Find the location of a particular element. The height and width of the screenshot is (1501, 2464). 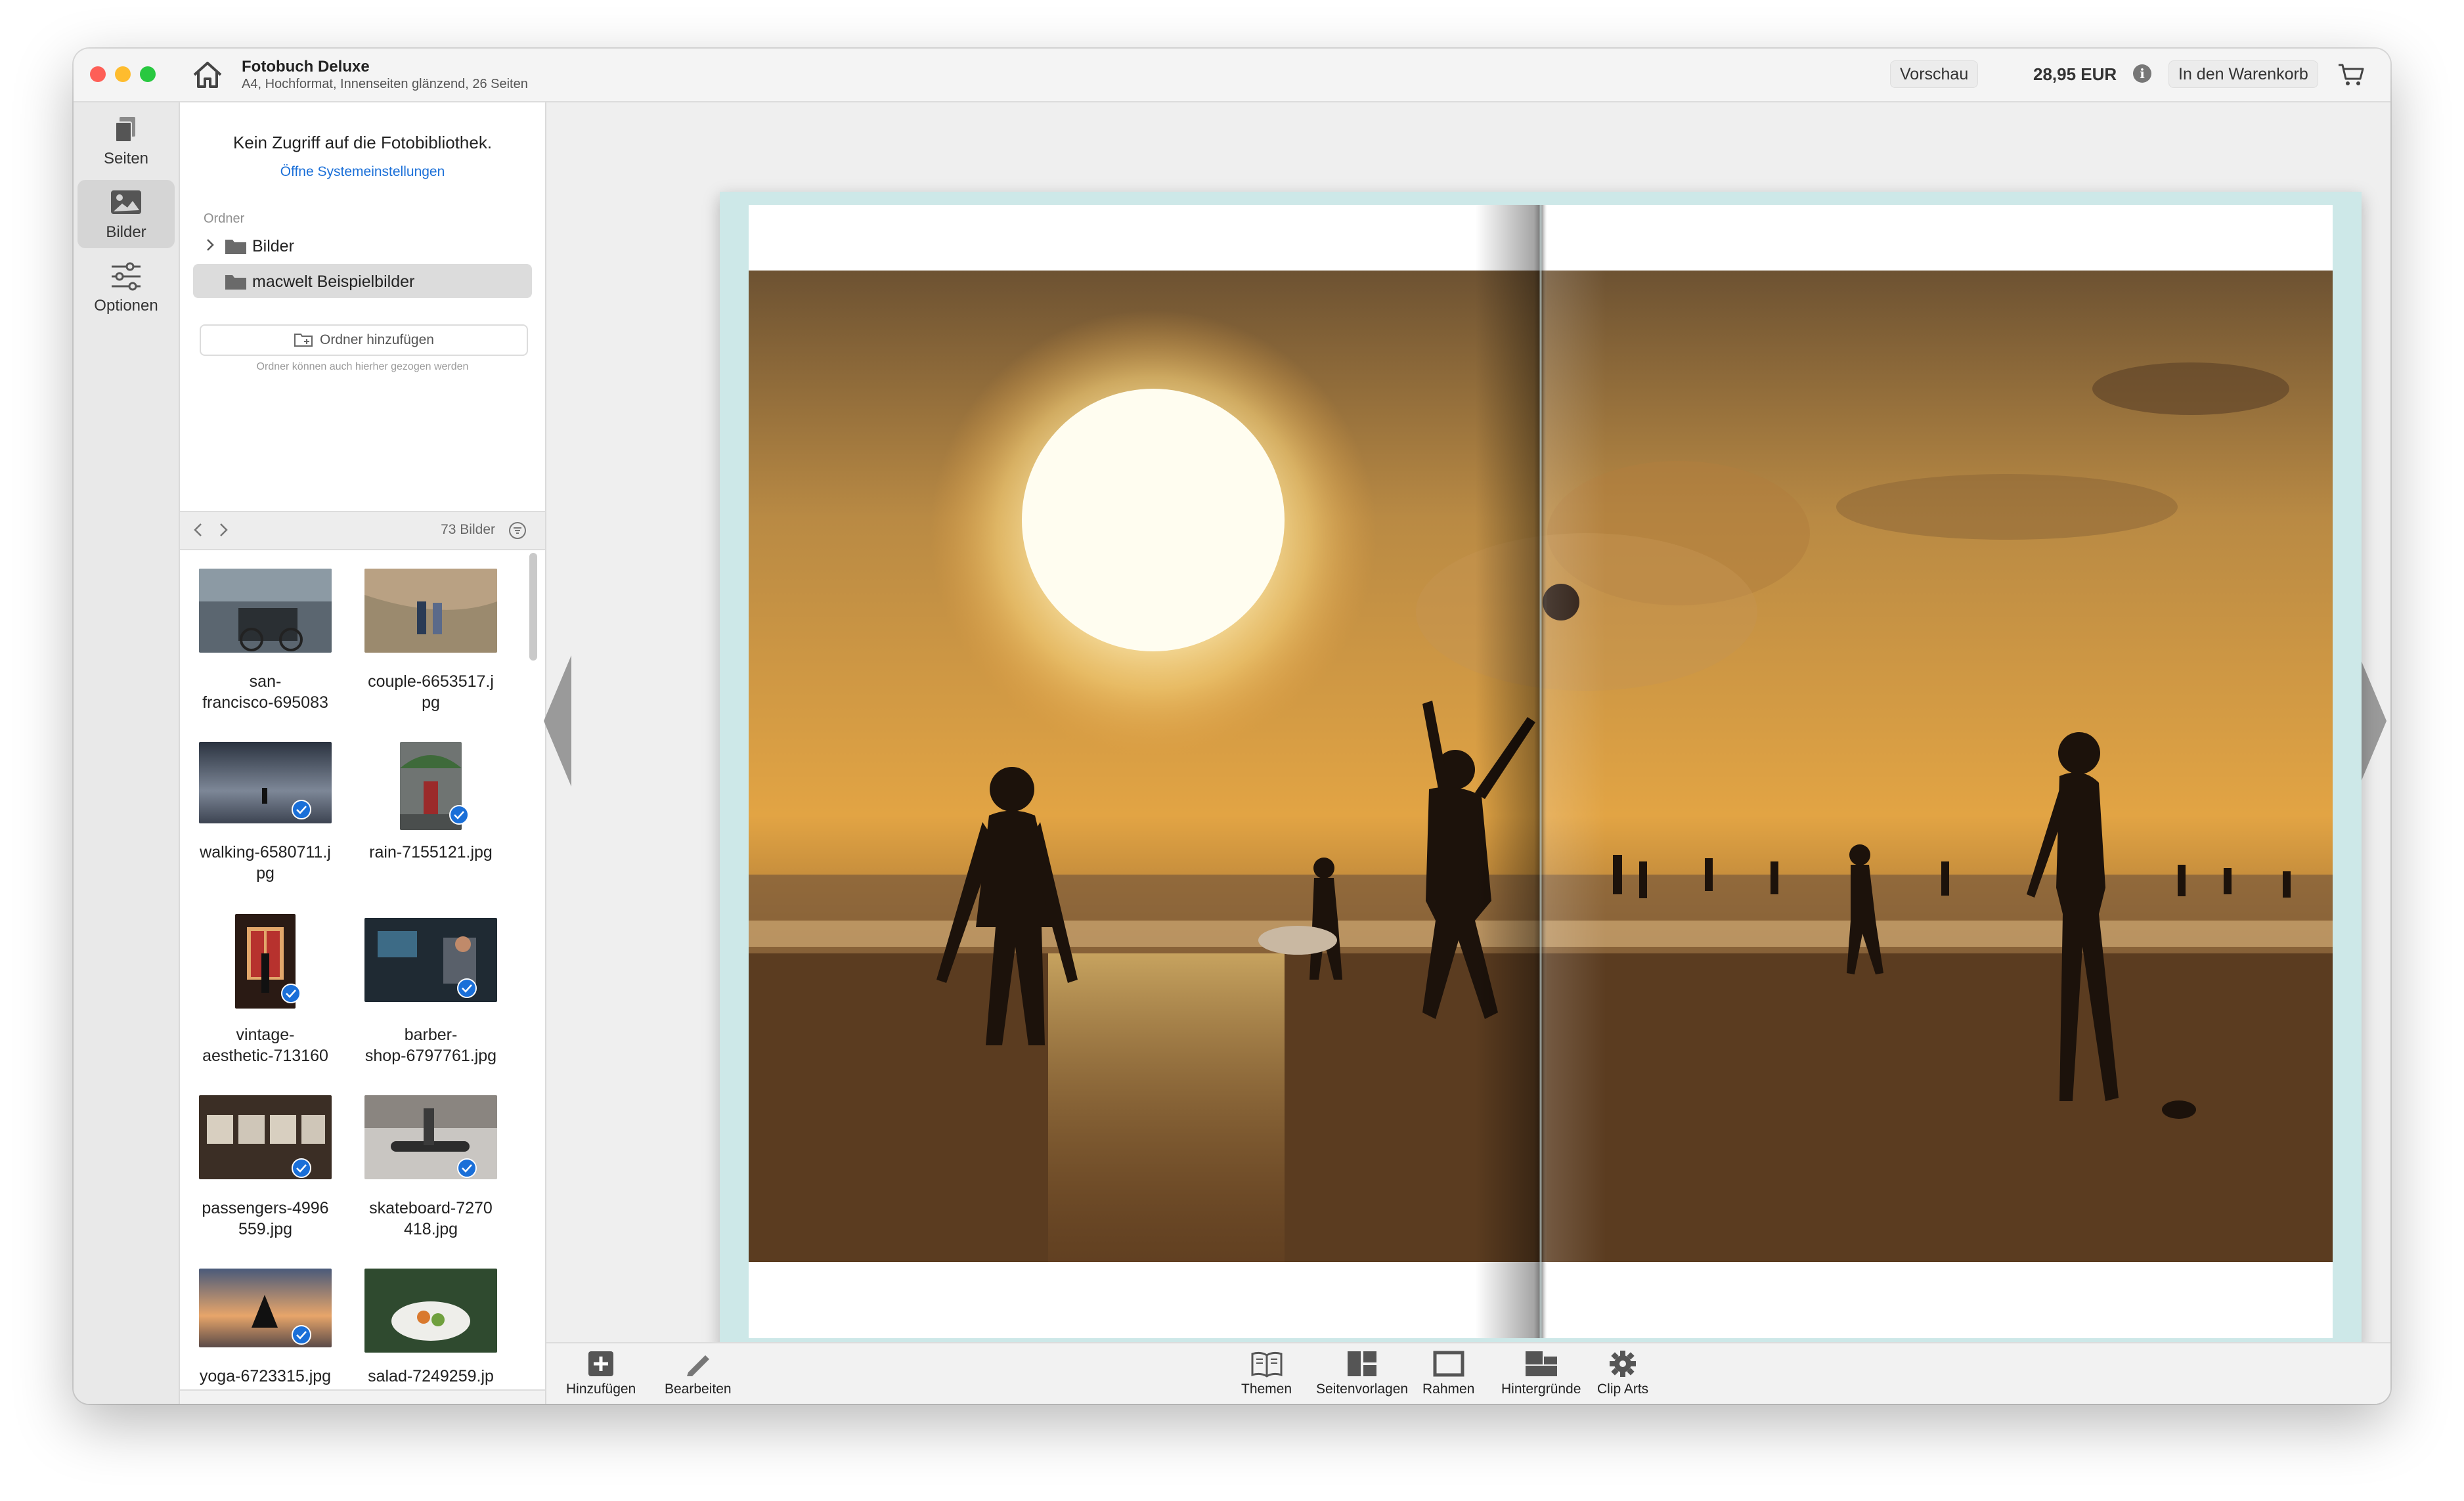

folder-icon is located at coordinates (236, 282).